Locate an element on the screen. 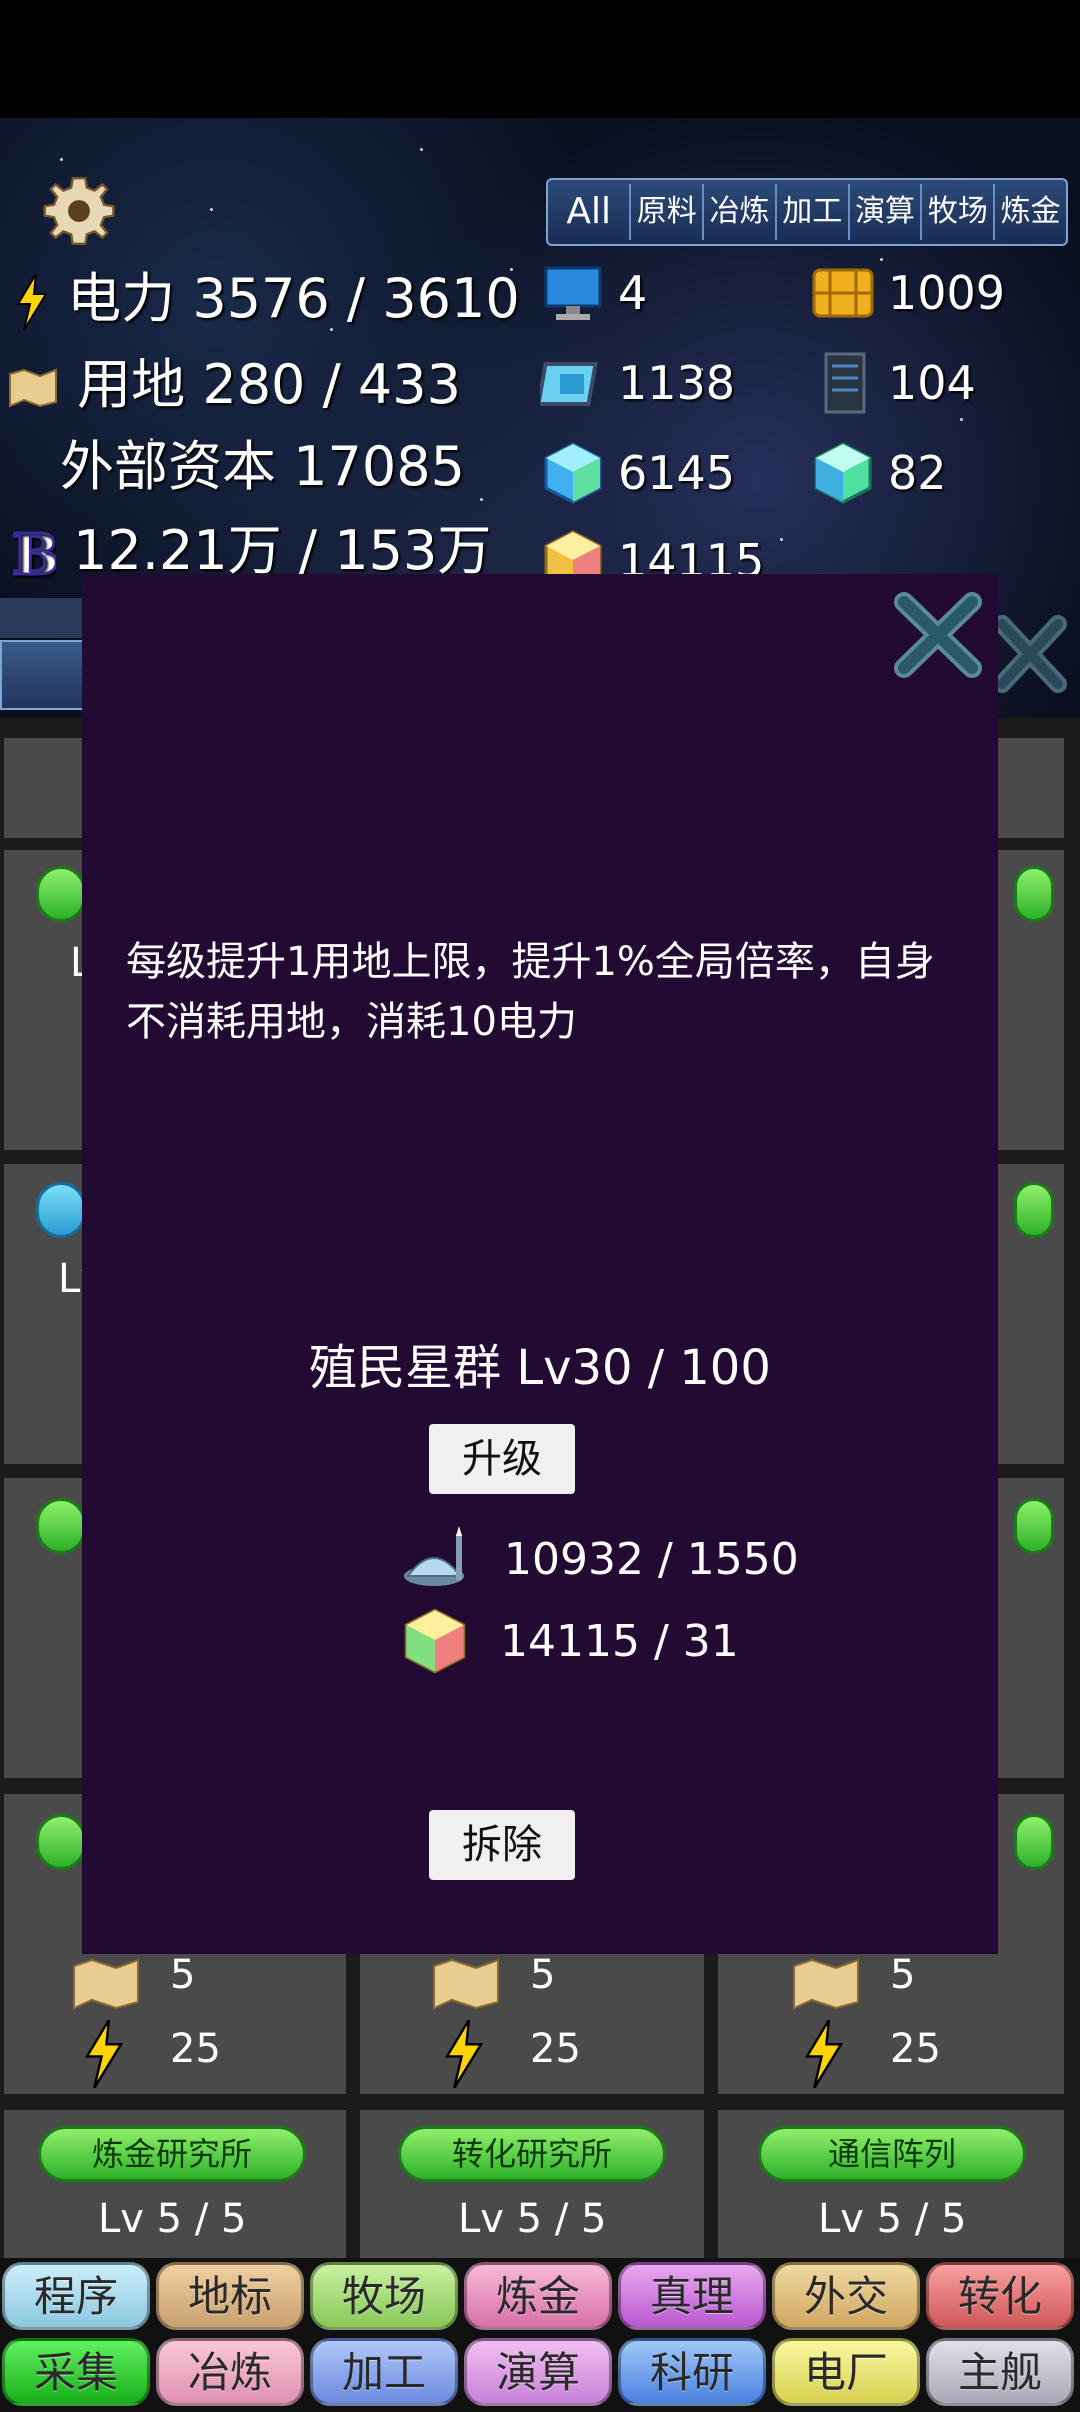 This screenshot has width=1080, height=2412. land-stat: 用地 280 / 433 is located at coordinates (233, 379).